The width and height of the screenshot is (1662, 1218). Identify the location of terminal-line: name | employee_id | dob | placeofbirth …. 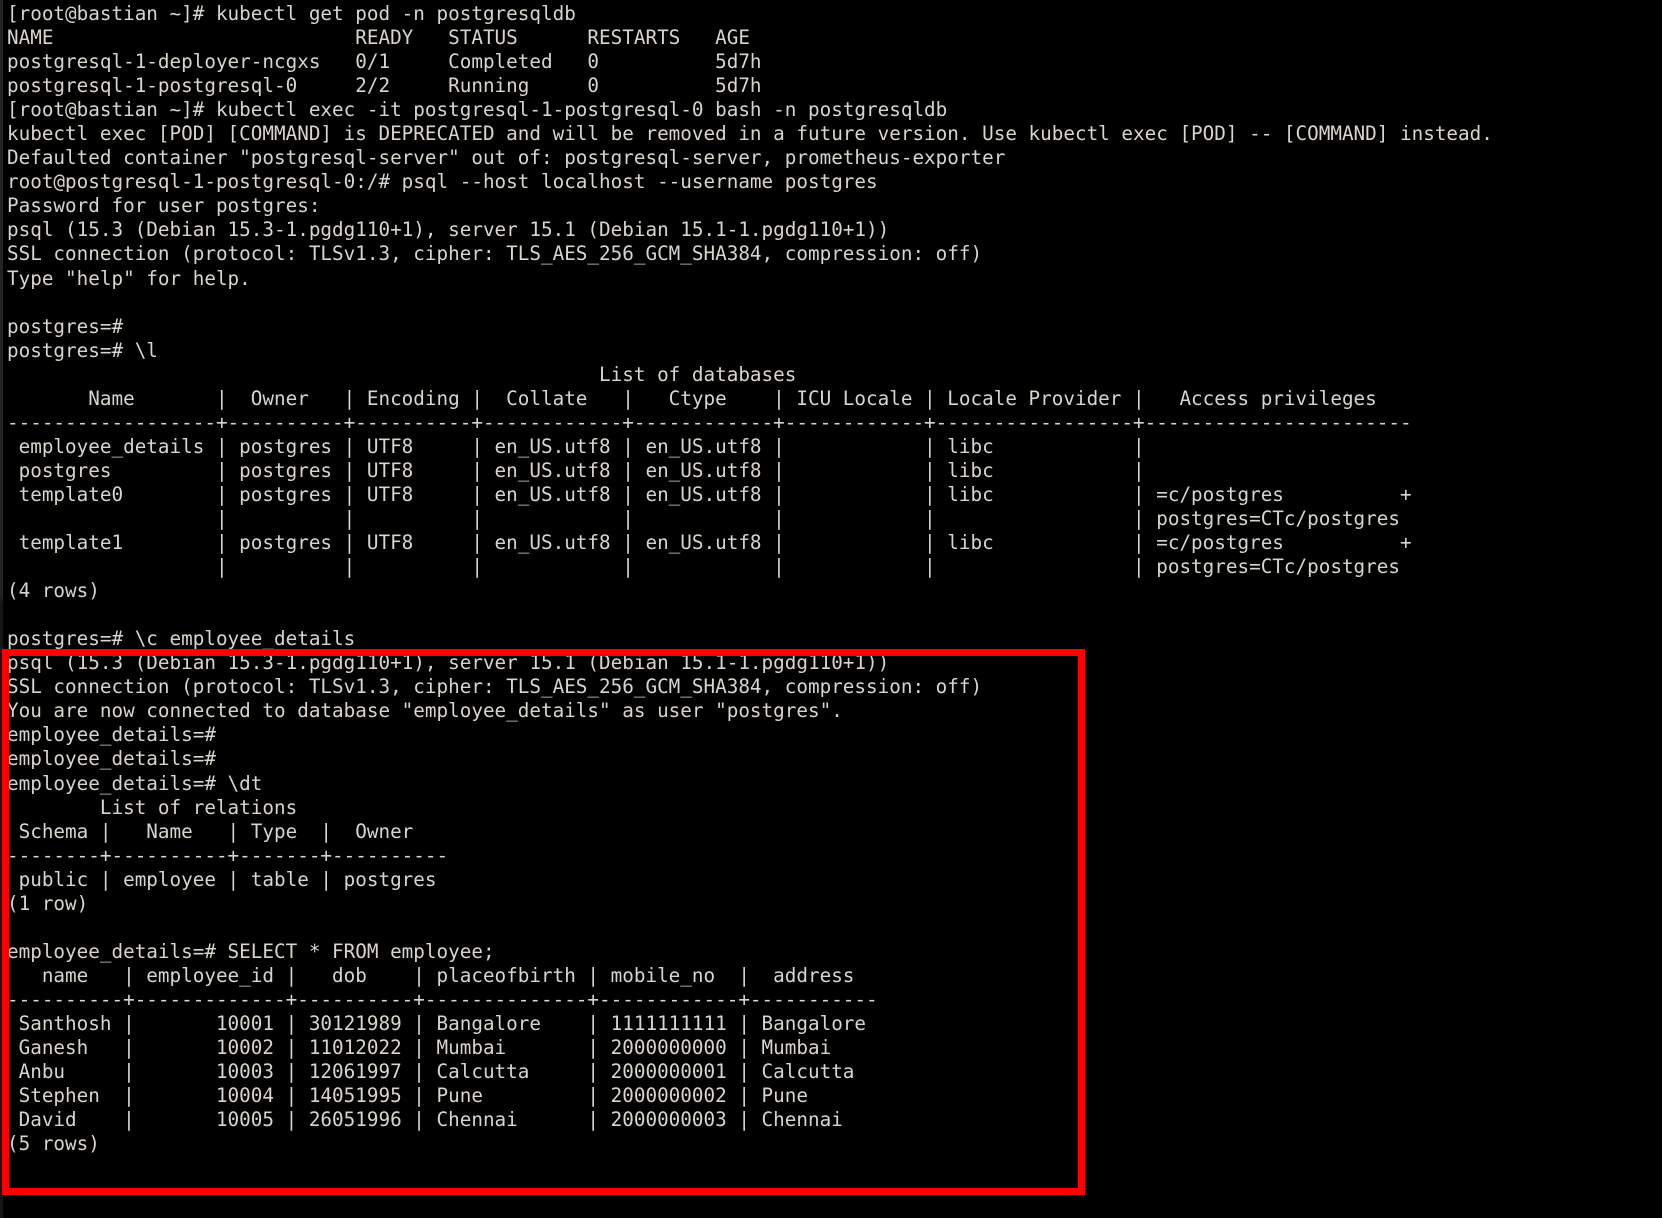
(431, 975).